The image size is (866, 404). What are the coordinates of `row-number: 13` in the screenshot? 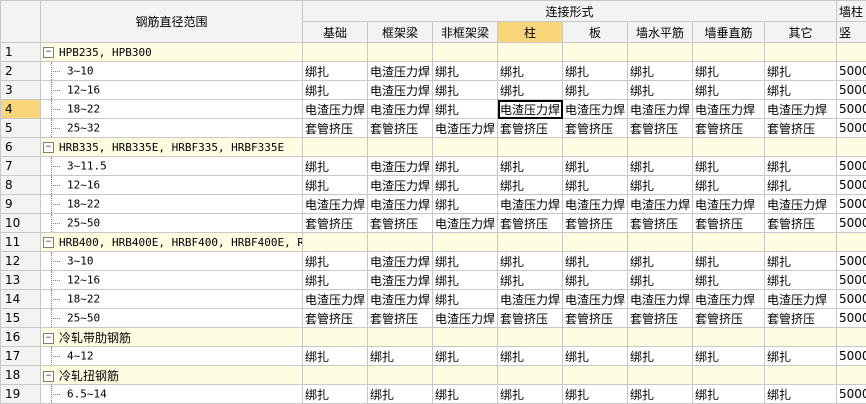 It's located at (20, 280).